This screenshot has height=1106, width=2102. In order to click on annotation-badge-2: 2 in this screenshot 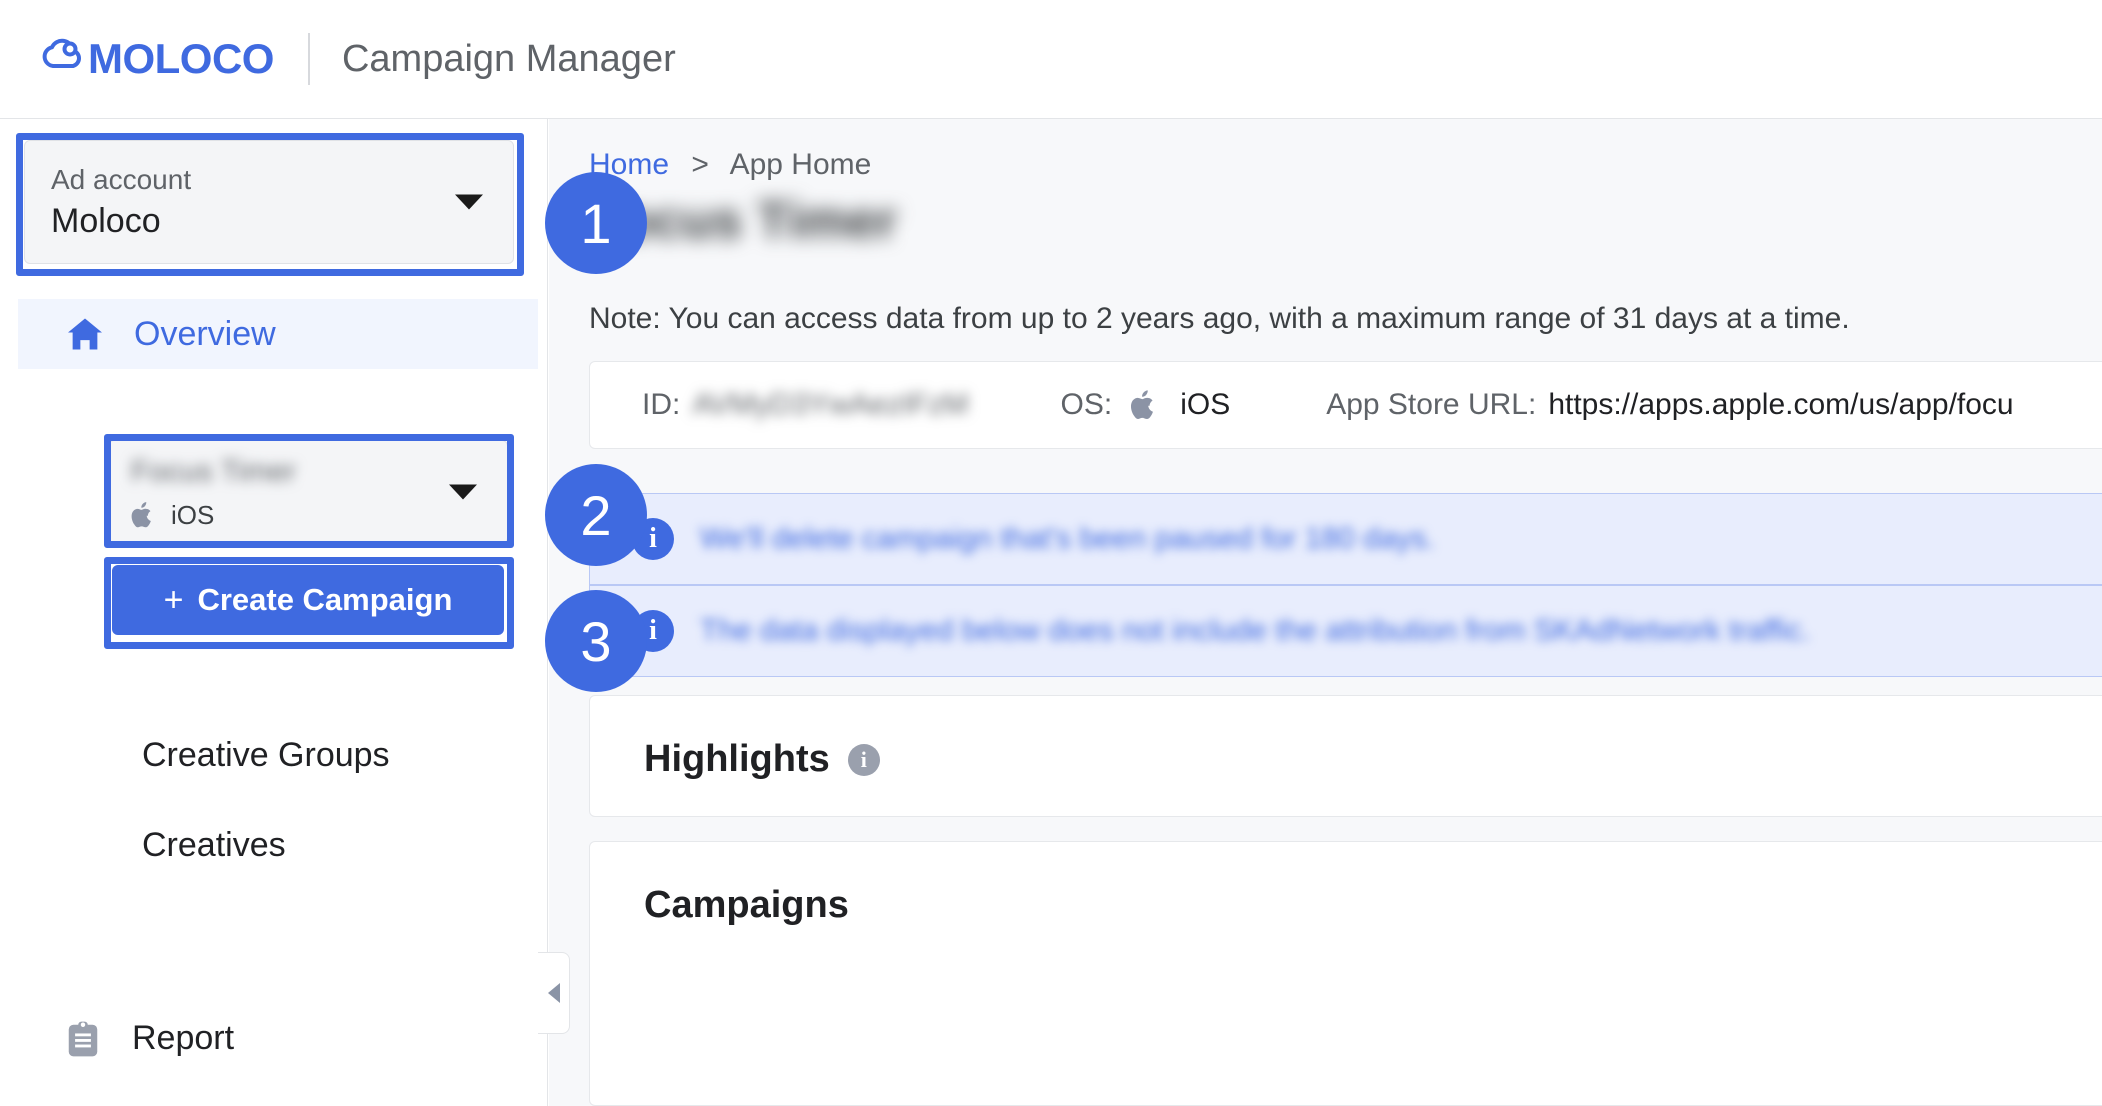, I will do `click(596, 515)`.